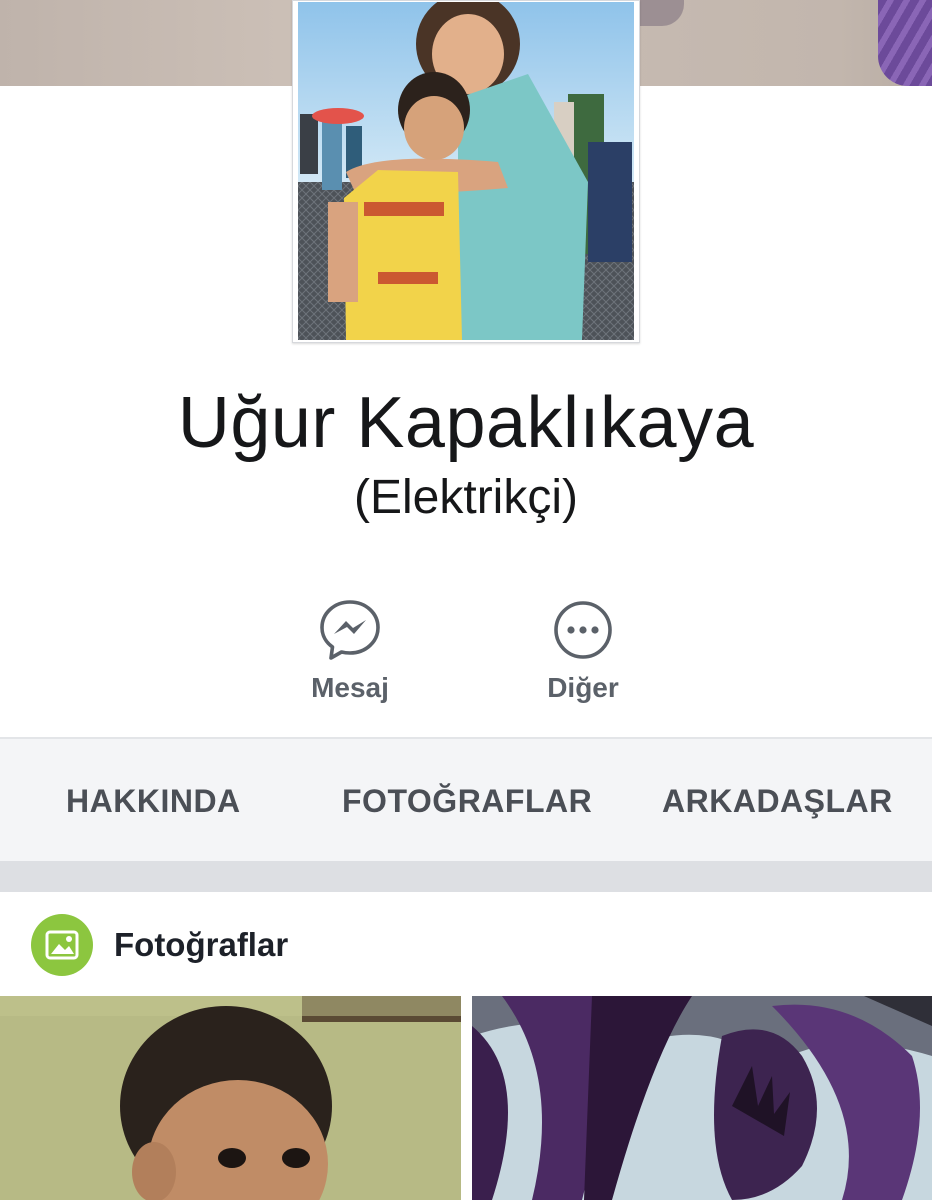 The image size is (932, 1200). I want to click on tab-friends: ARKADAŞLAR, so click(777, 801).